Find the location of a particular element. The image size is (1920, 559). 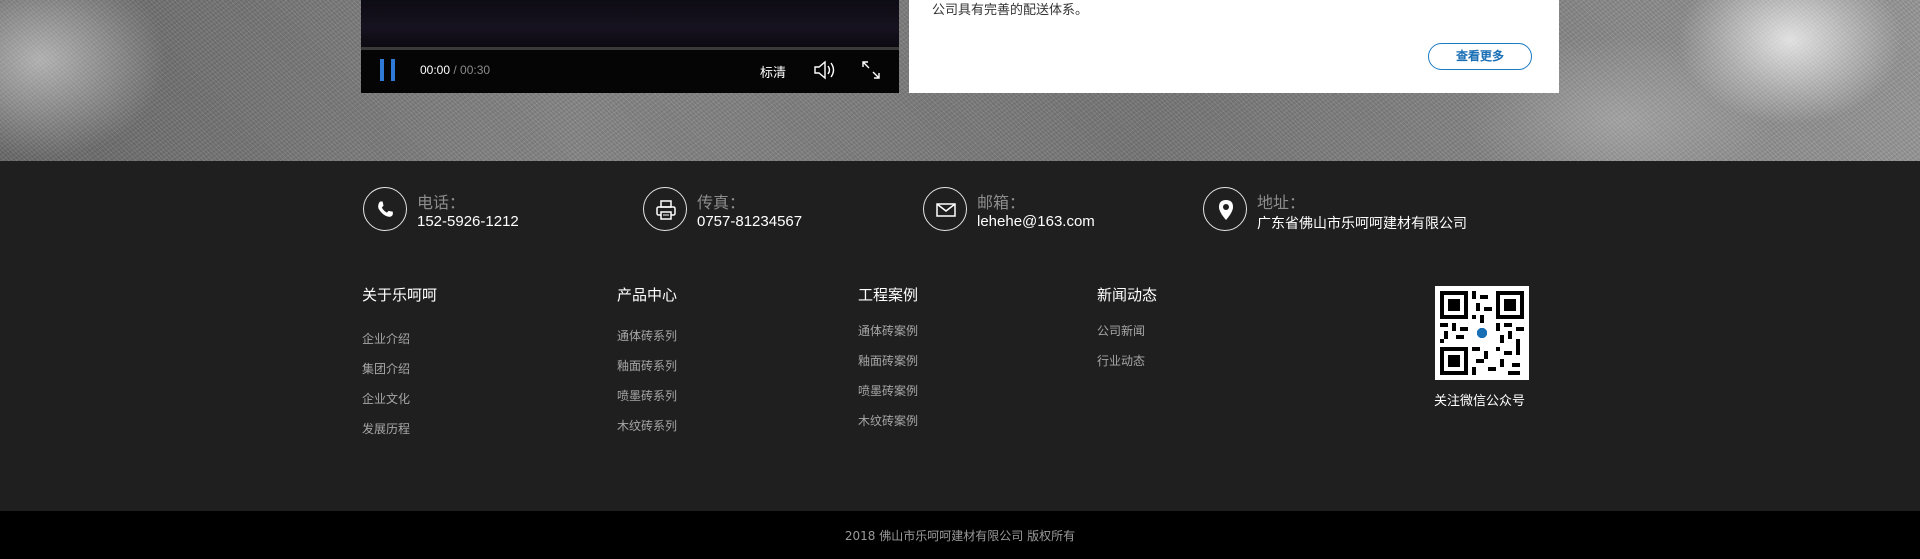

phone-icon is located at coordinates (385, 209).